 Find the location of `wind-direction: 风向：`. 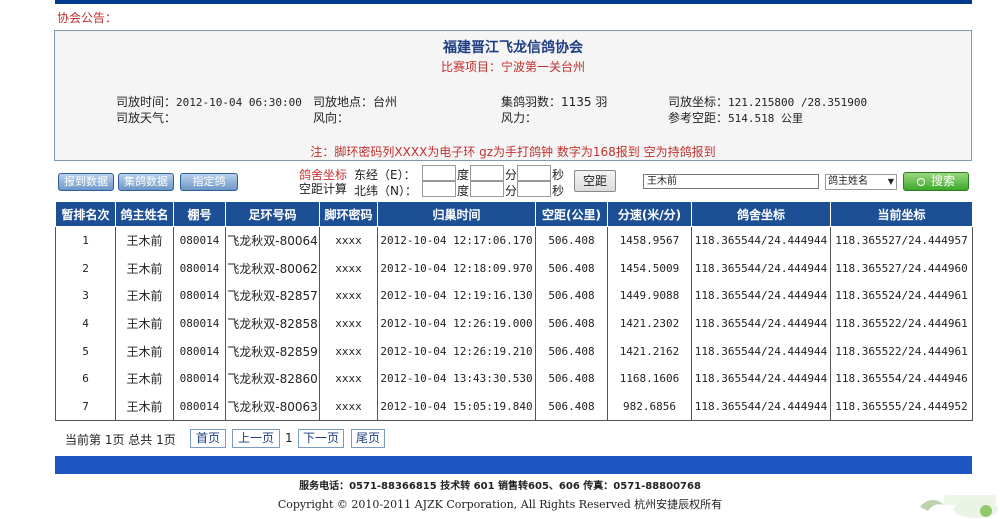

wind-direction: 风向： is located at coordinates (331, 117).